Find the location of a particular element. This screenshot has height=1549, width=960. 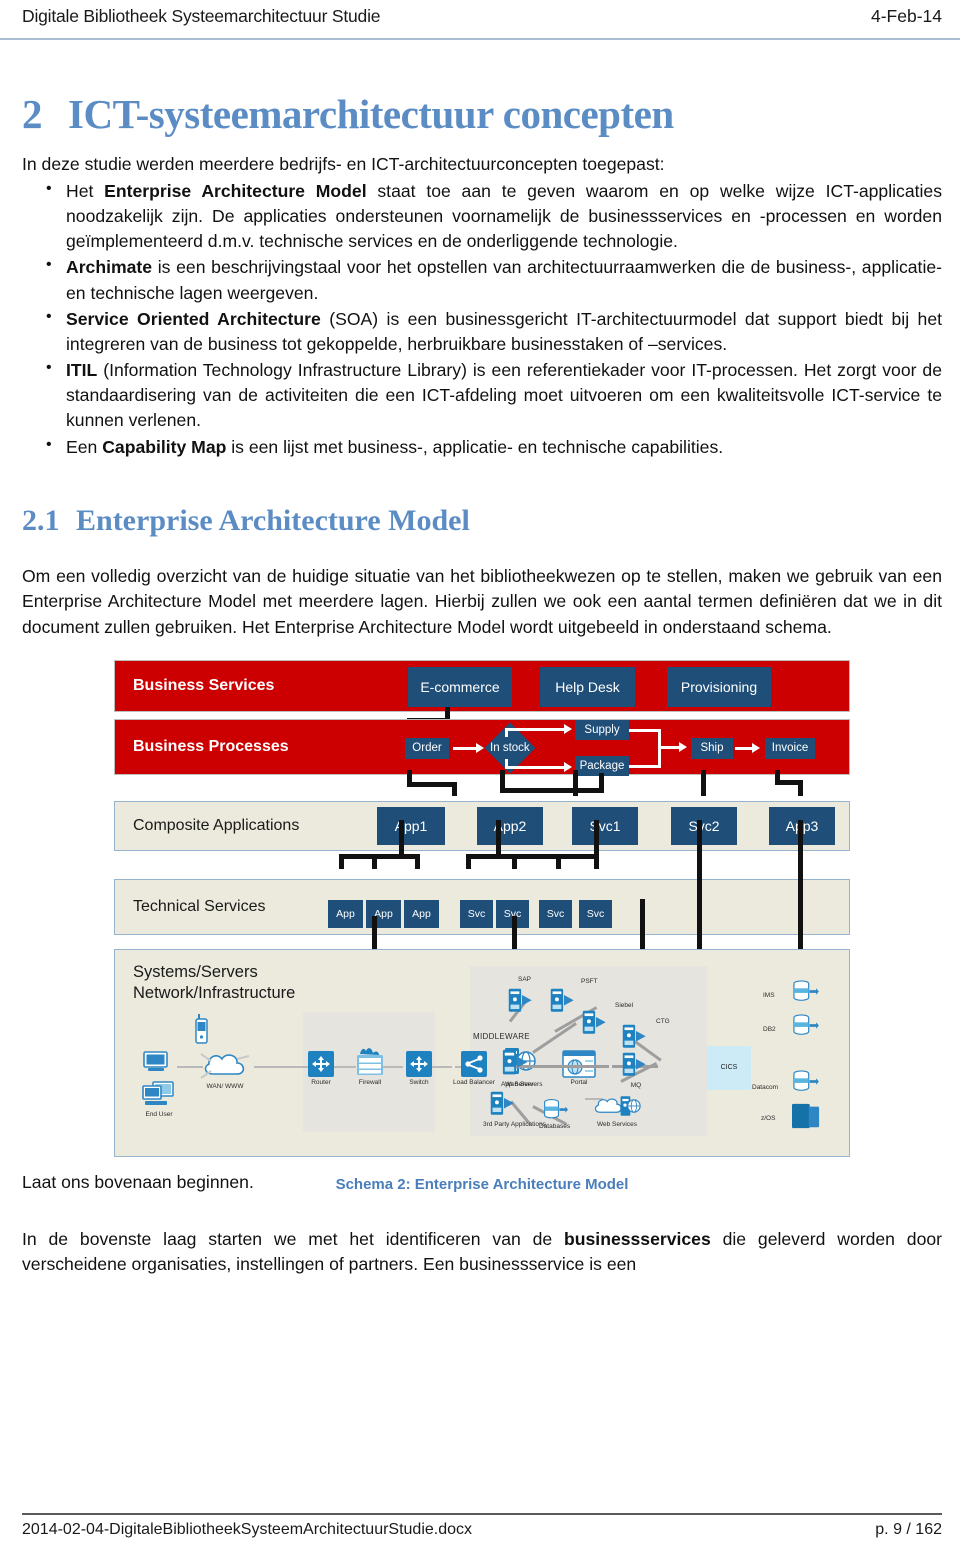

cics-box: CICS is located at coordinates (729, 1067).